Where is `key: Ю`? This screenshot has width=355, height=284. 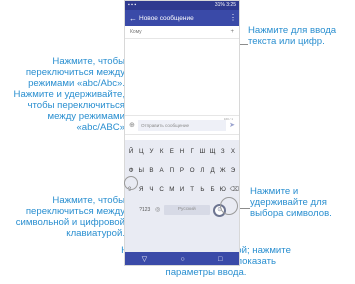 key: Ю is located at coordinates (222, 190).